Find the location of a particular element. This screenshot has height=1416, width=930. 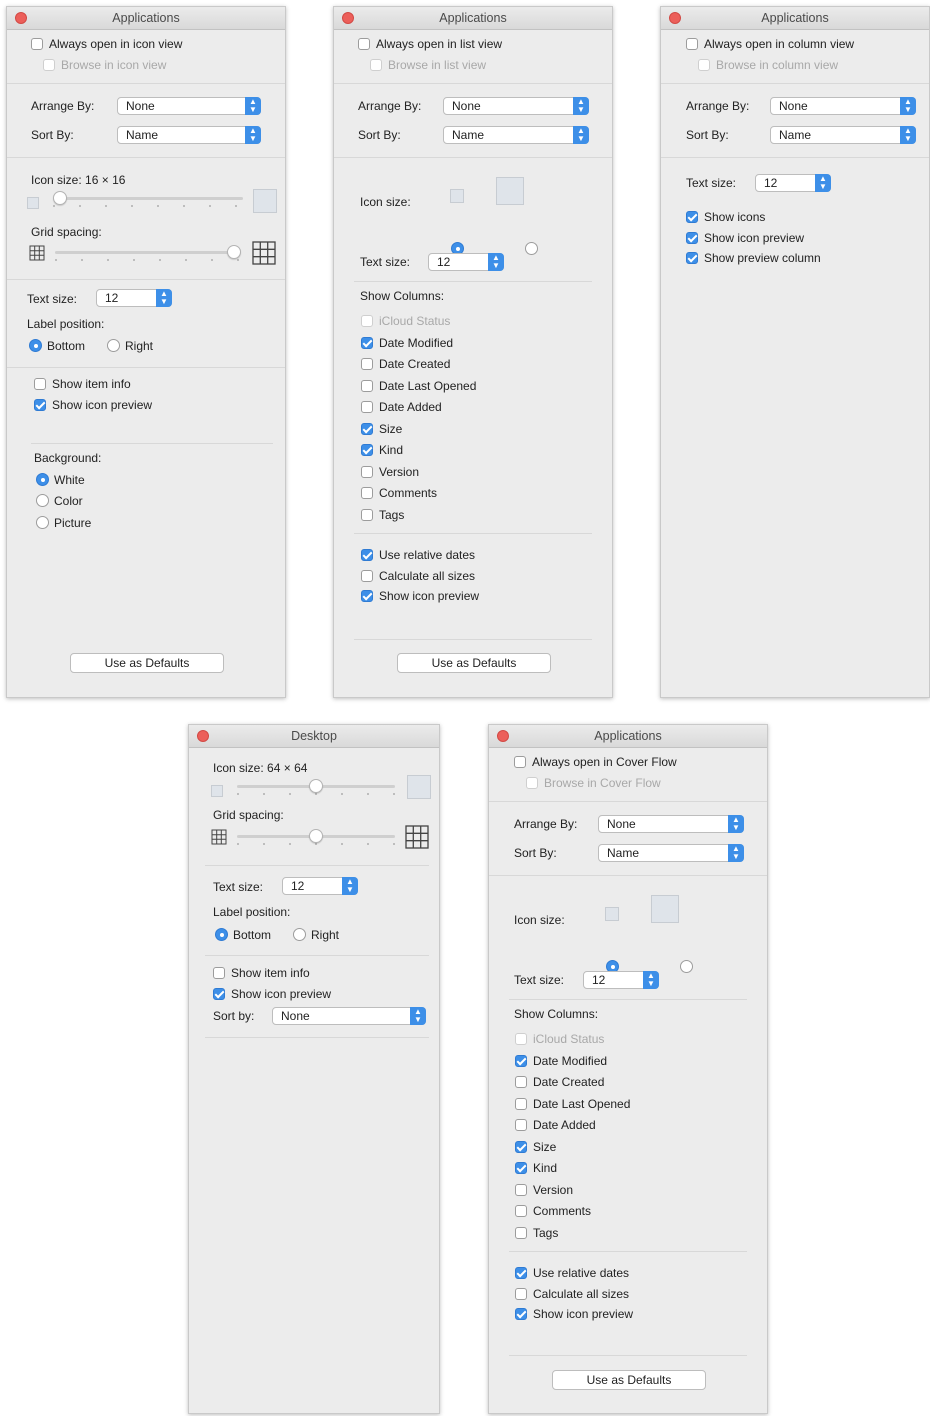

show-icons-checkbox: Show icons is located at coordinates (725, 217).